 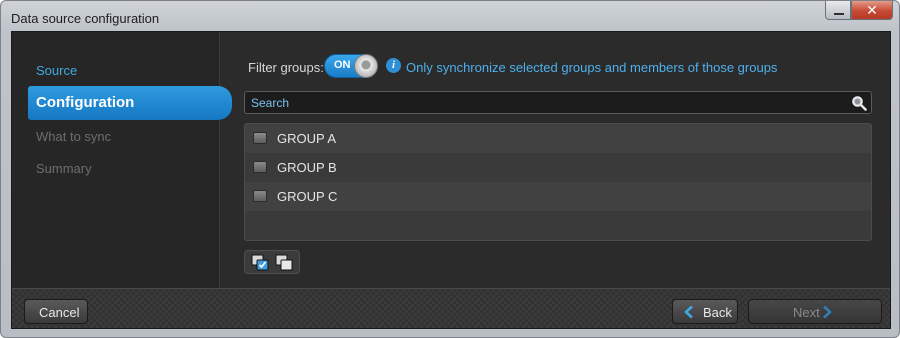 I want to click on list-item: GROUP C, so click(x=558, y=196).